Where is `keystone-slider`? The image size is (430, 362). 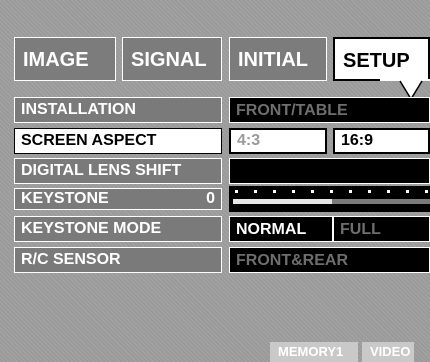
keystone-slider is located at coordinates (329, 199).